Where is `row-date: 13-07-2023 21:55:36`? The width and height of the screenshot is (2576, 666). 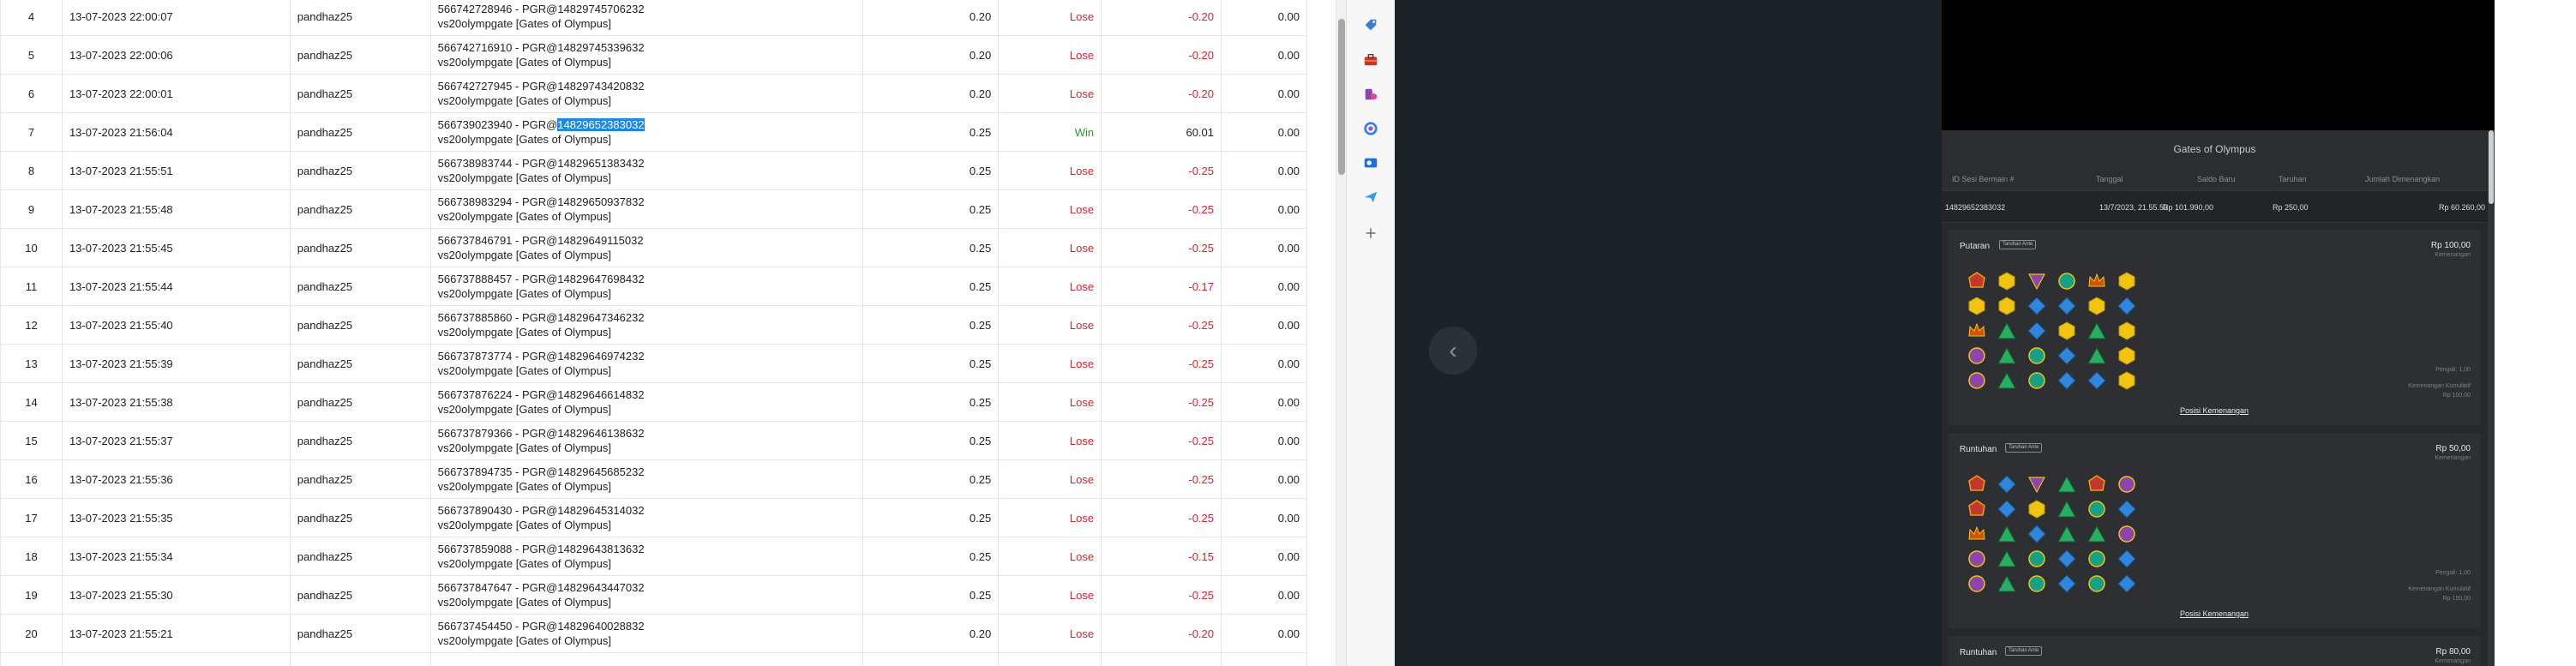 row-date: 13-07-2023 21:55:36 is located at coordinates (176, 479).